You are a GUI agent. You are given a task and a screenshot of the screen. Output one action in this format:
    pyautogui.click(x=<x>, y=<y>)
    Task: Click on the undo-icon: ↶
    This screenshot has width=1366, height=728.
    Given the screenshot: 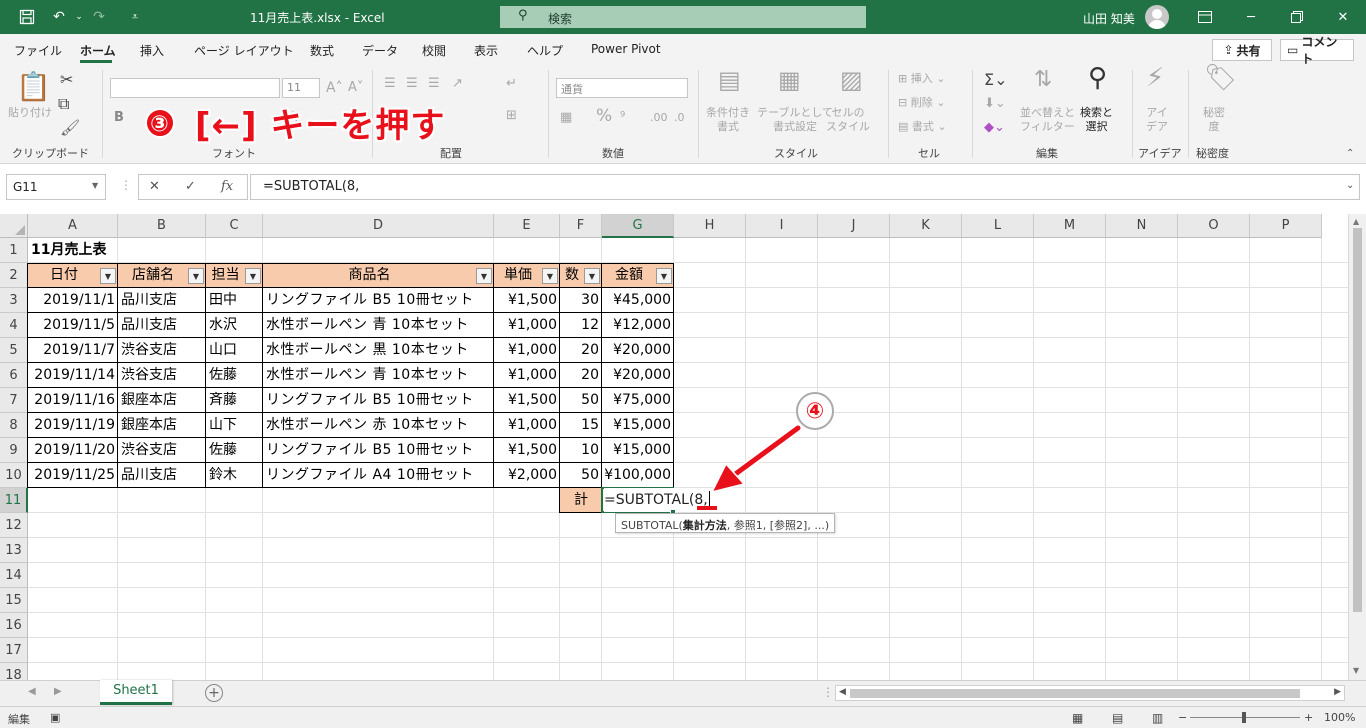 What is the action you would take?
    pyautogui.click(x=59, y=17)
    